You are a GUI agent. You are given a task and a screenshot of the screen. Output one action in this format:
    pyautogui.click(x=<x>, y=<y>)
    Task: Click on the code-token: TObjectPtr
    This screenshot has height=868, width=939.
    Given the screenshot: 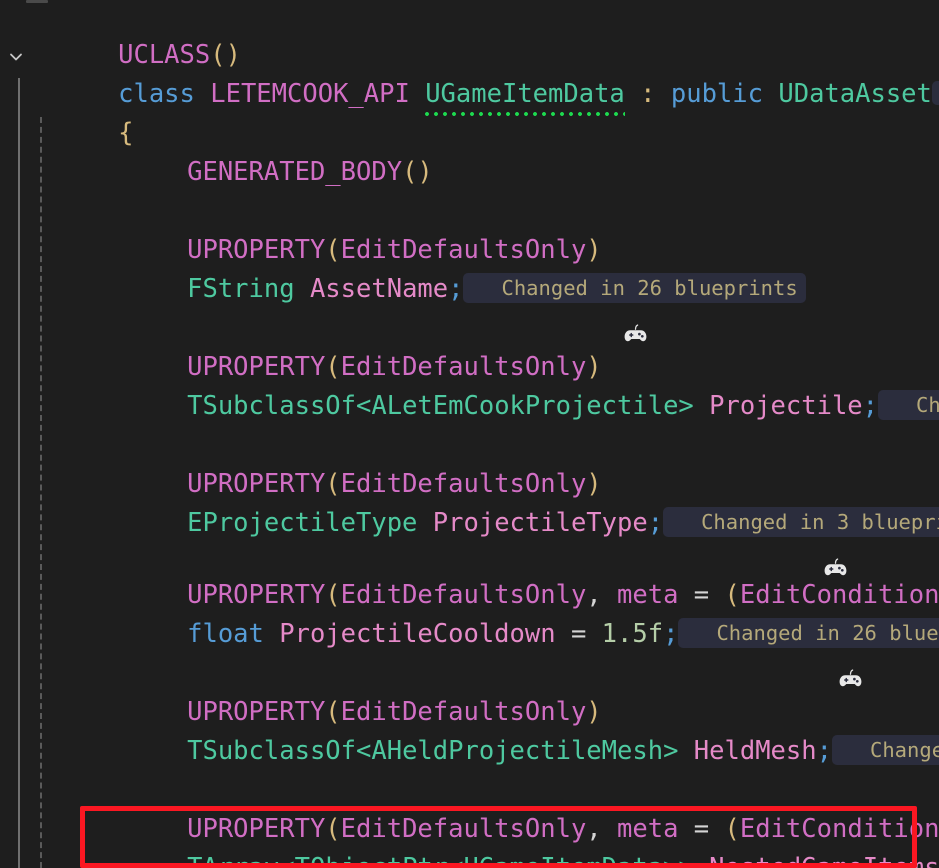 What is the action you would take?
    pyautogui.click(x=371, y=860)
    